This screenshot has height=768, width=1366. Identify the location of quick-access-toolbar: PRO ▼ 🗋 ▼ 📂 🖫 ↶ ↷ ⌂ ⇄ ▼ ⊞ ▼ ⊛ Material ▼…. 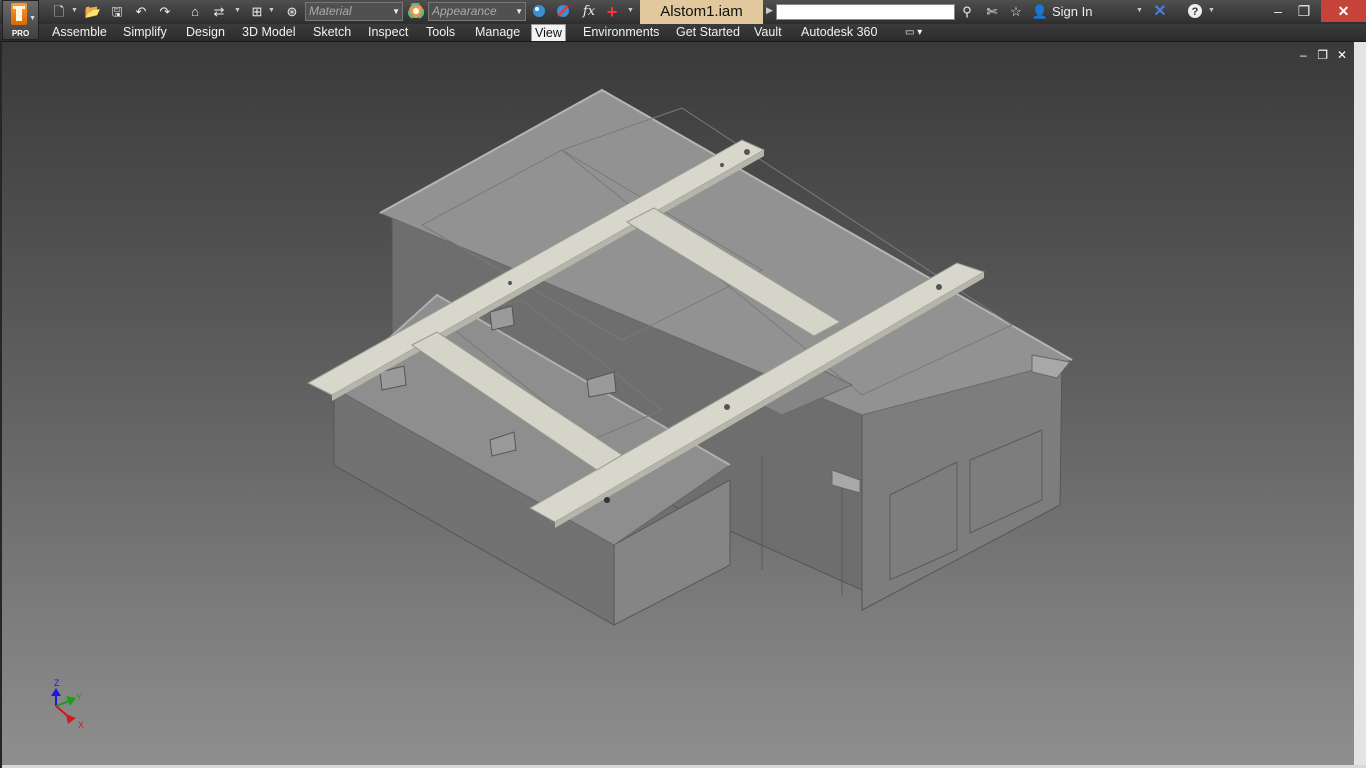
(683, 20).